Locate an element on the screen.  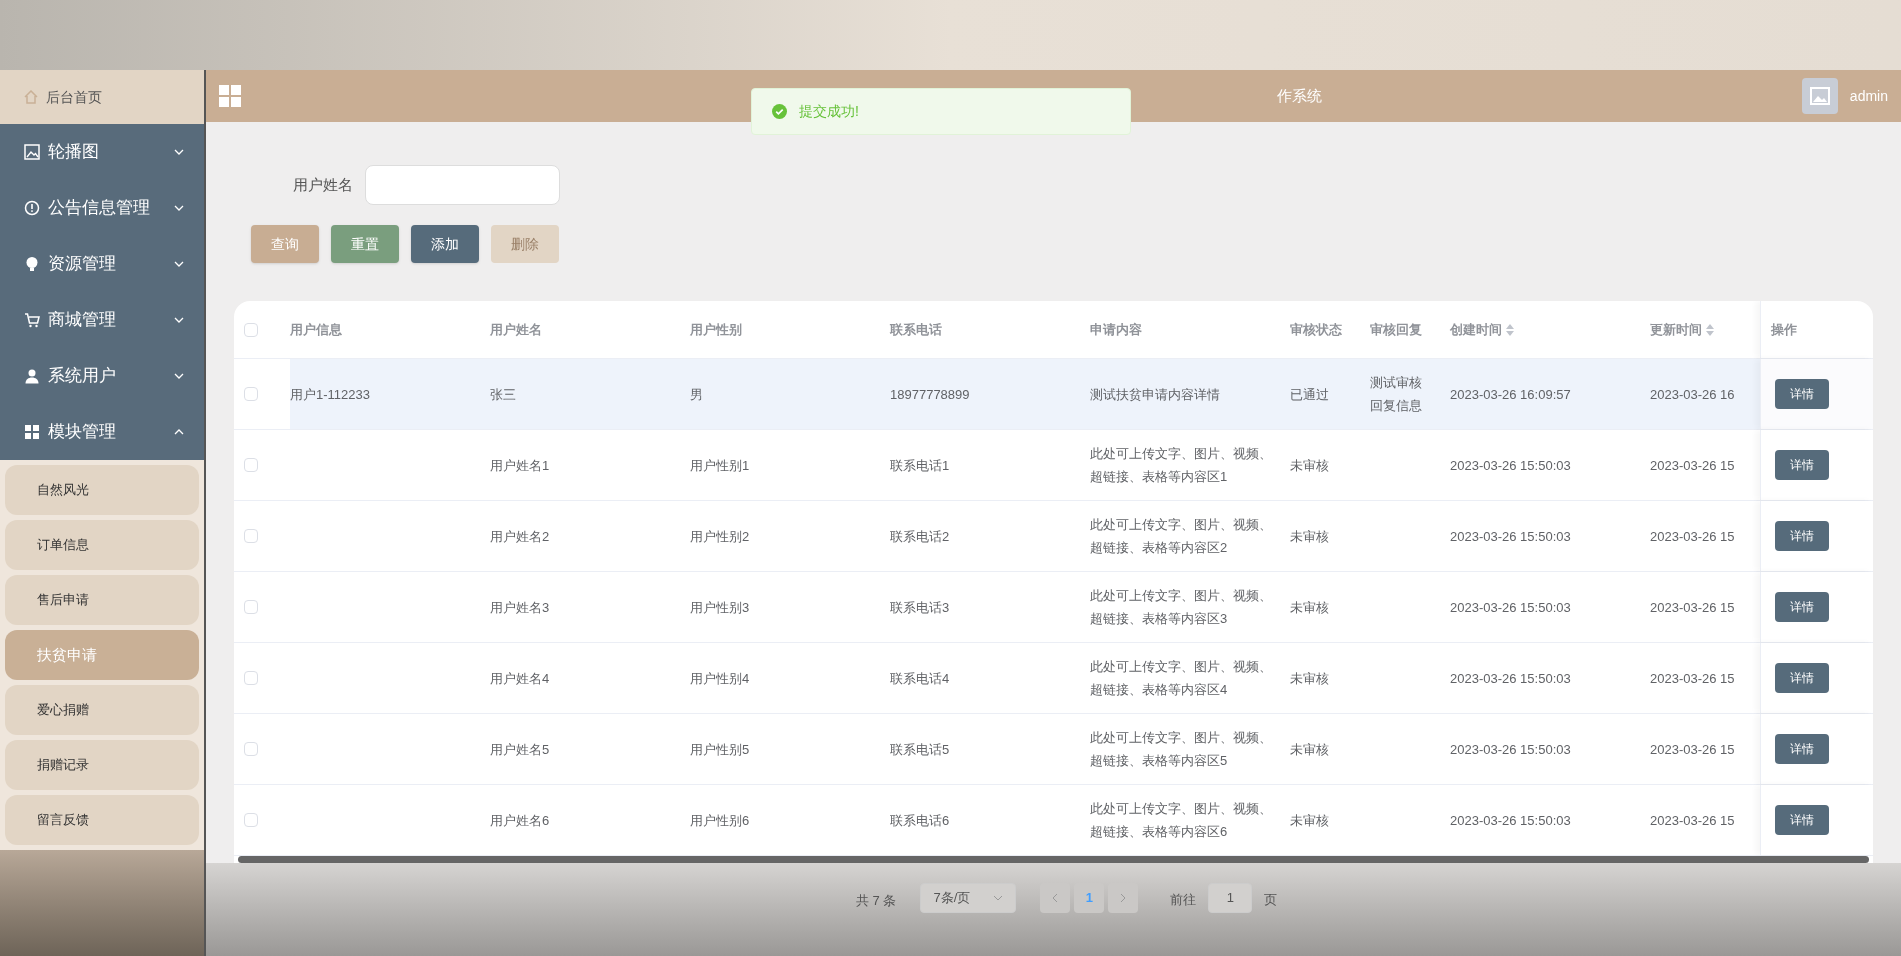
menu-item: 轮播图 is located at coordinates (102, 152).